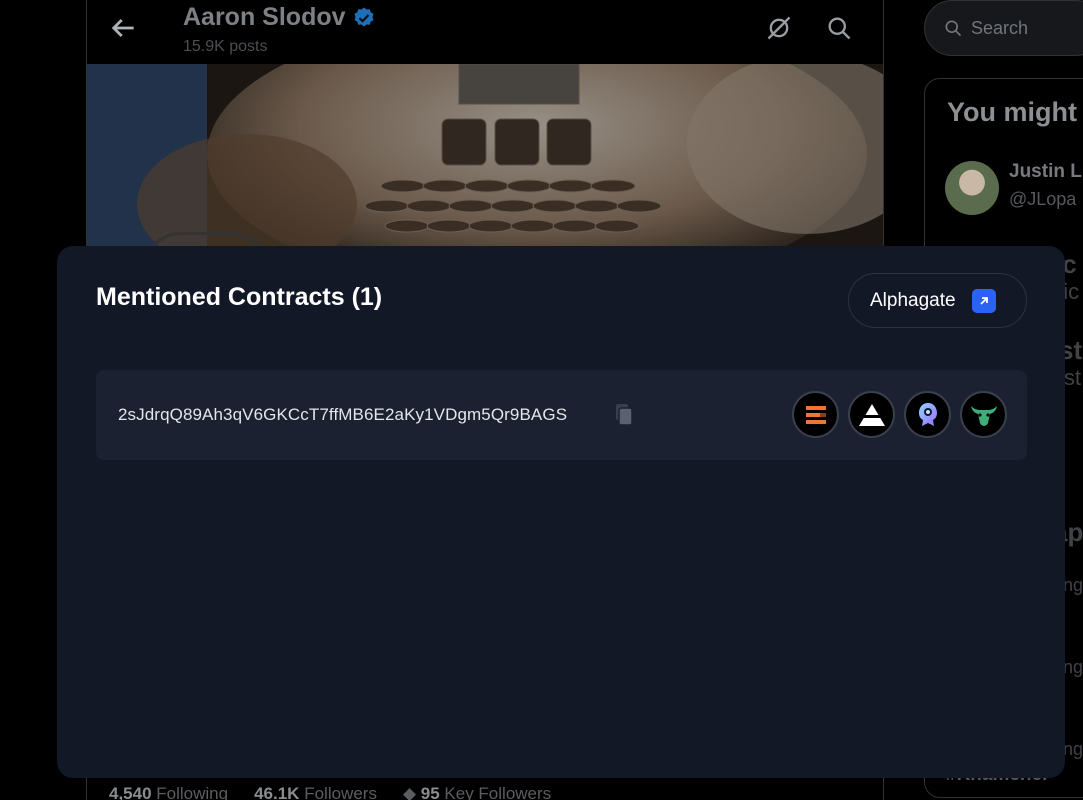  Describe the element at coordinates (477, 792) in the screenshot. I see `key-followers-stat: ◆ 95 Key Followers` at that location.